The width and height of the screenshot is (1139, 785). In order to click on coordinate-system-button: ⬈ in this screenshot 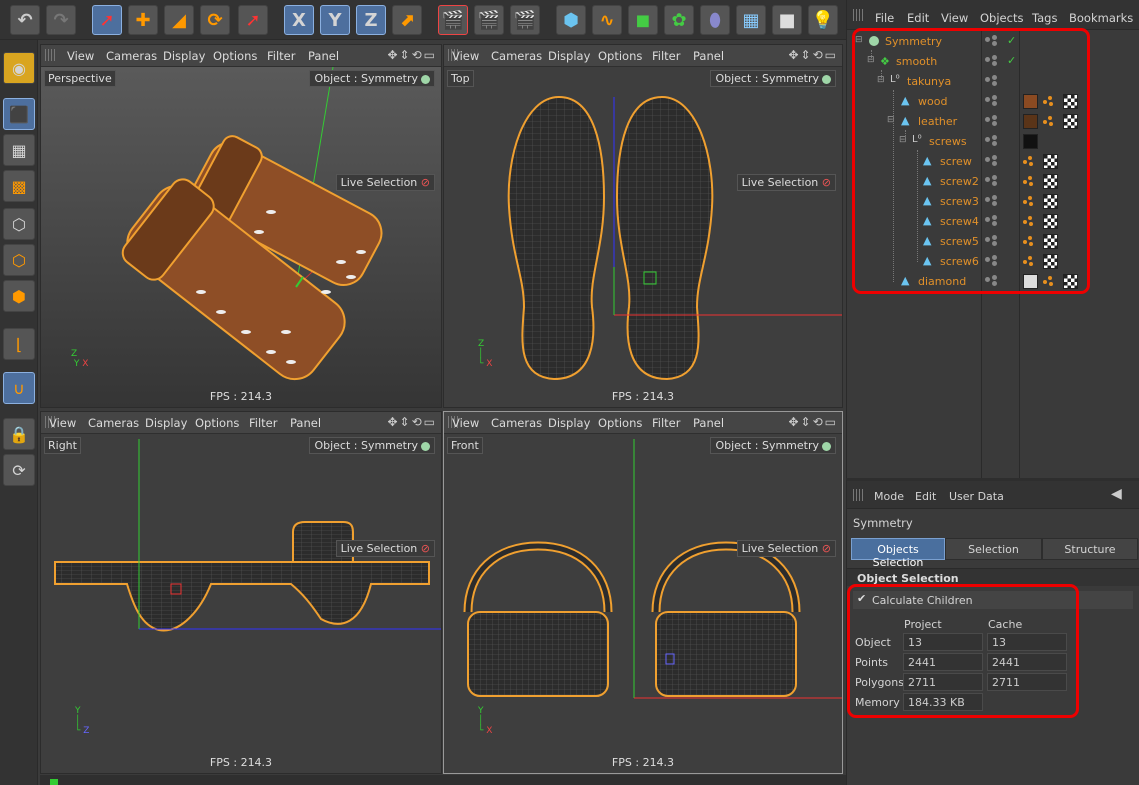, I will do `click(407, 20)`.